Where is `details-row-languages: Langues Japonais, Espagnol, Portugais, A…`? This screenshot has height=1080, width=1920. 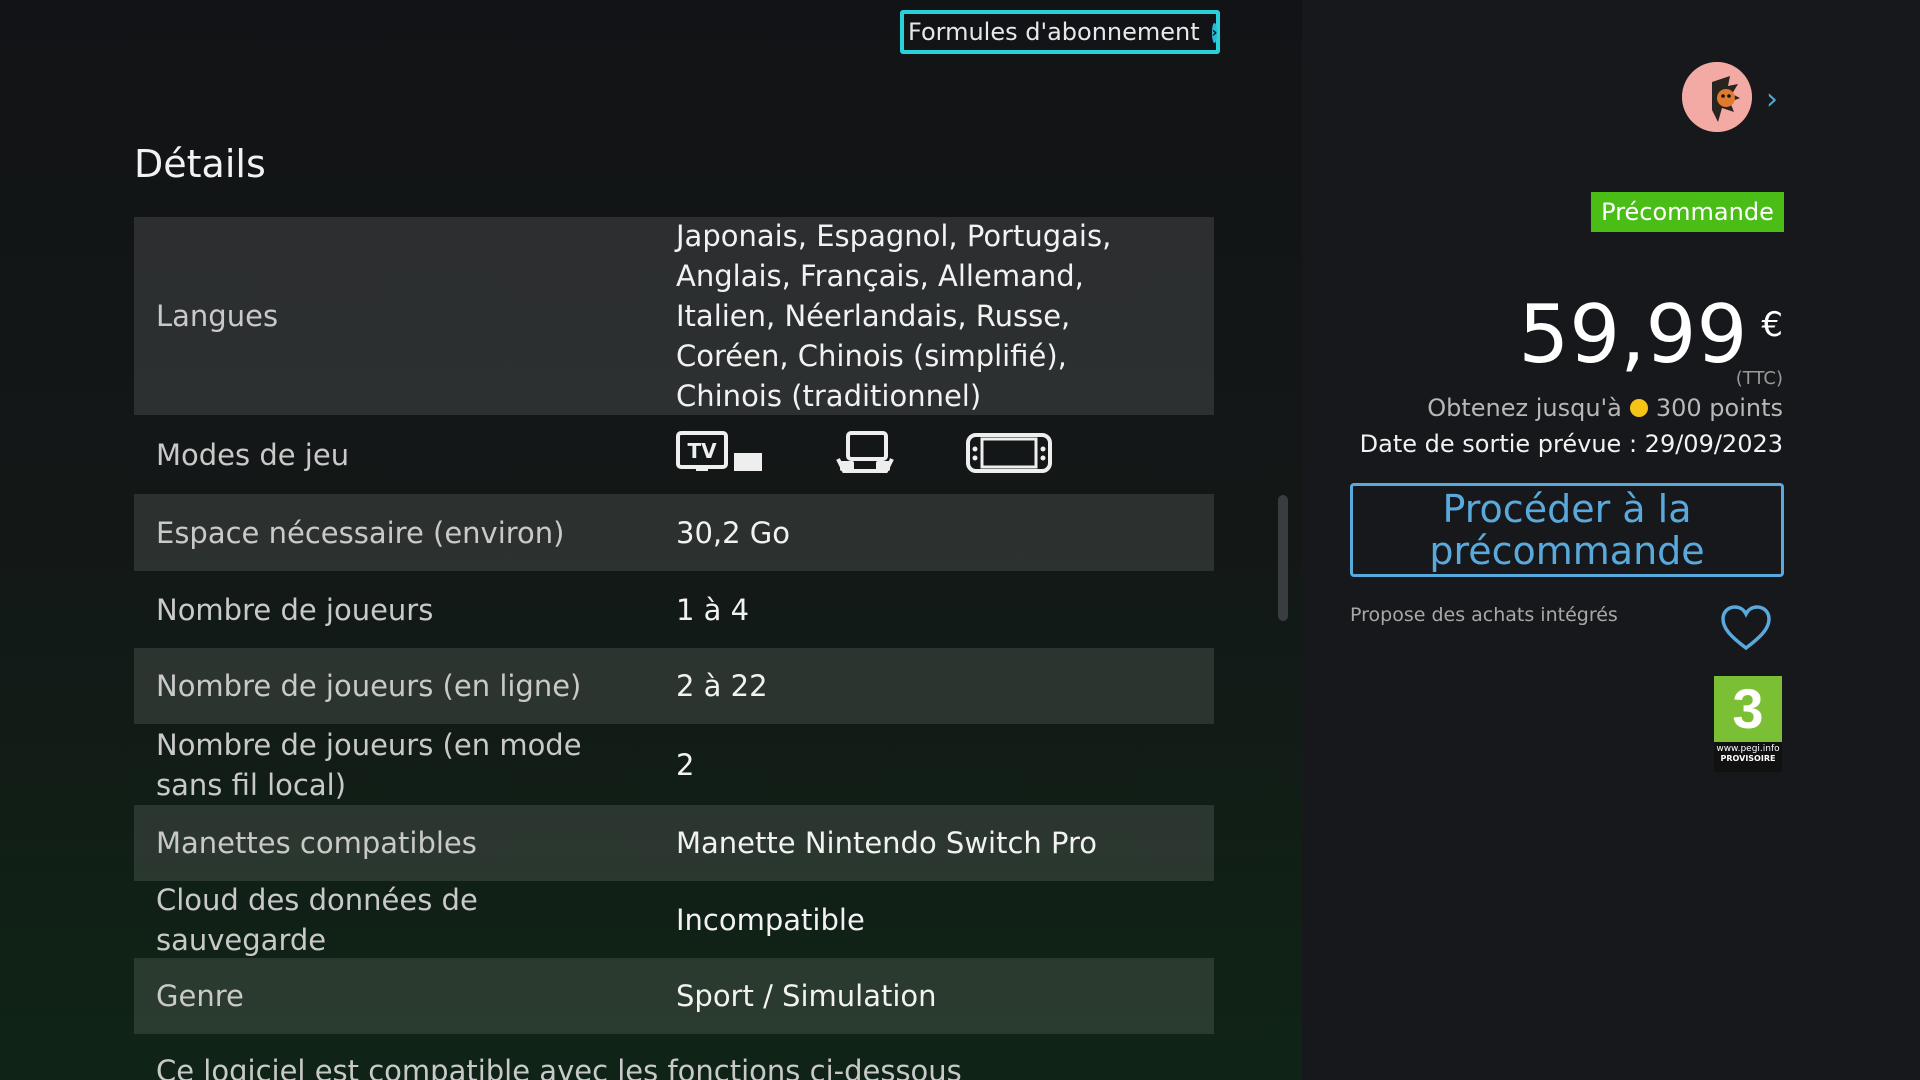
details-row-languages: Langues Japonais, Espagnol, Portugais, A… is located at coordinates (674, 316).